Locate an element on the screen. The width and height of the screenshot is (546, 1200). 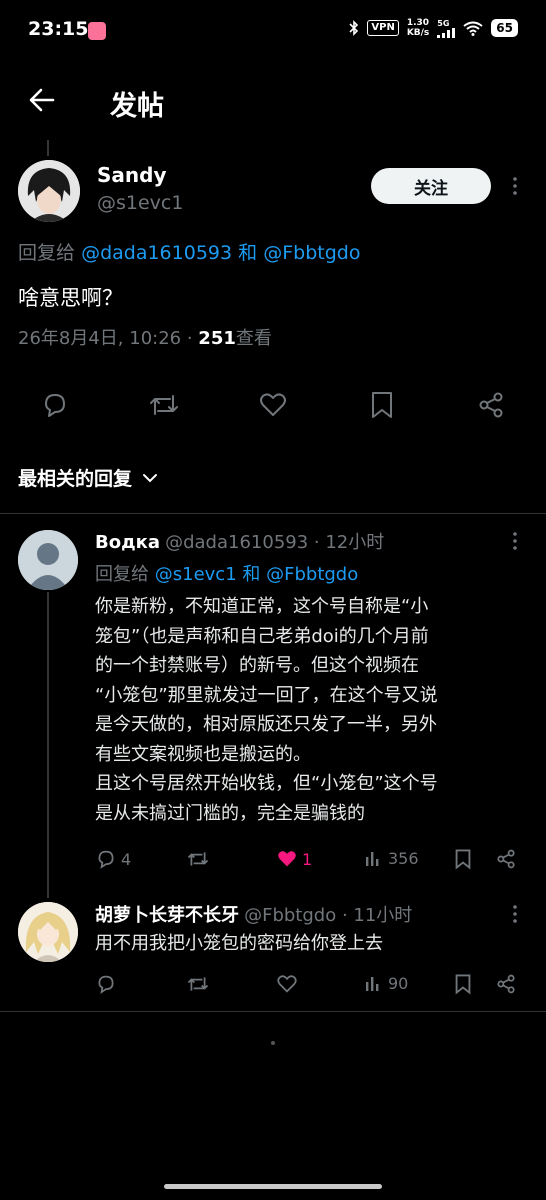
loading-indicator is located at coordinates (273, 1043).